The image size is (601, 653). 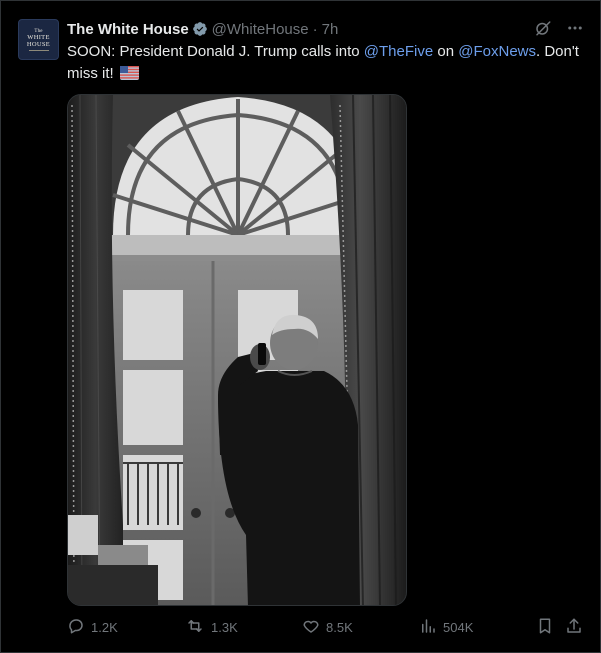 I want to click on share-icon, so click(x=574, y=627).